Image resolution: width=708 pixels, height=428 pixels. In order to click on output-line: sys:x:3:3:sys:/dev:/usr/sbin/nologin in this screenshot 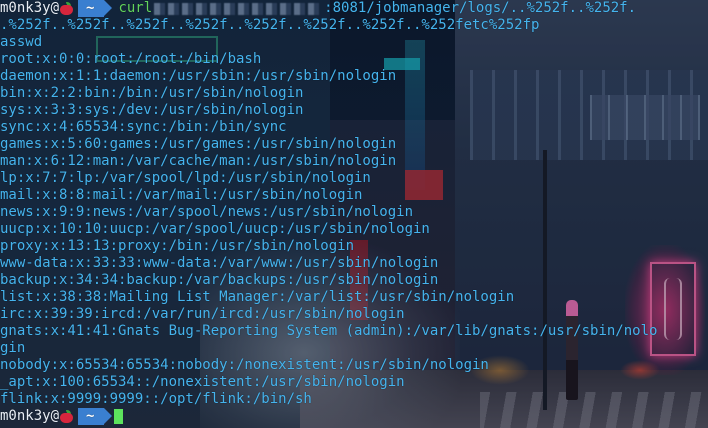, I will do `click(152, 110)`.